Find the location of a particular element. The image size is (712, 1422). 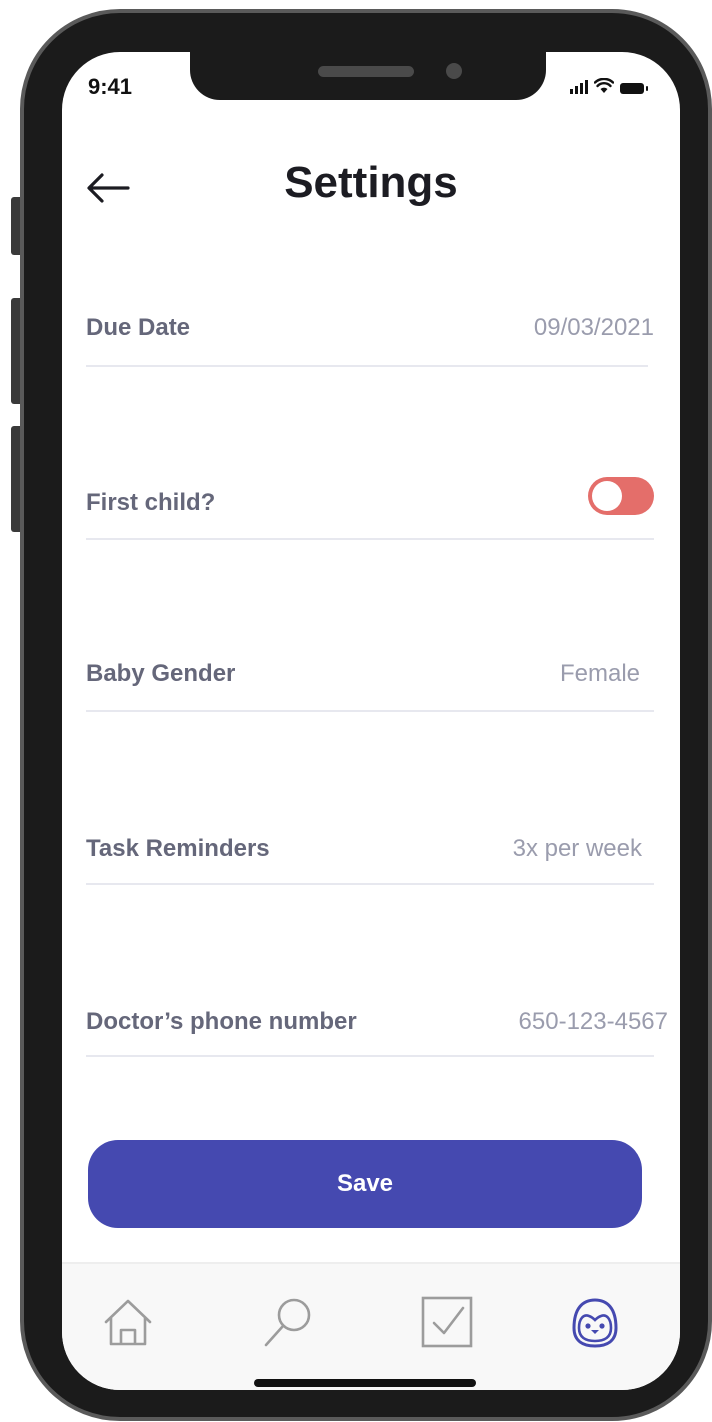

tab-bar is located at coordinates (371, 1326).